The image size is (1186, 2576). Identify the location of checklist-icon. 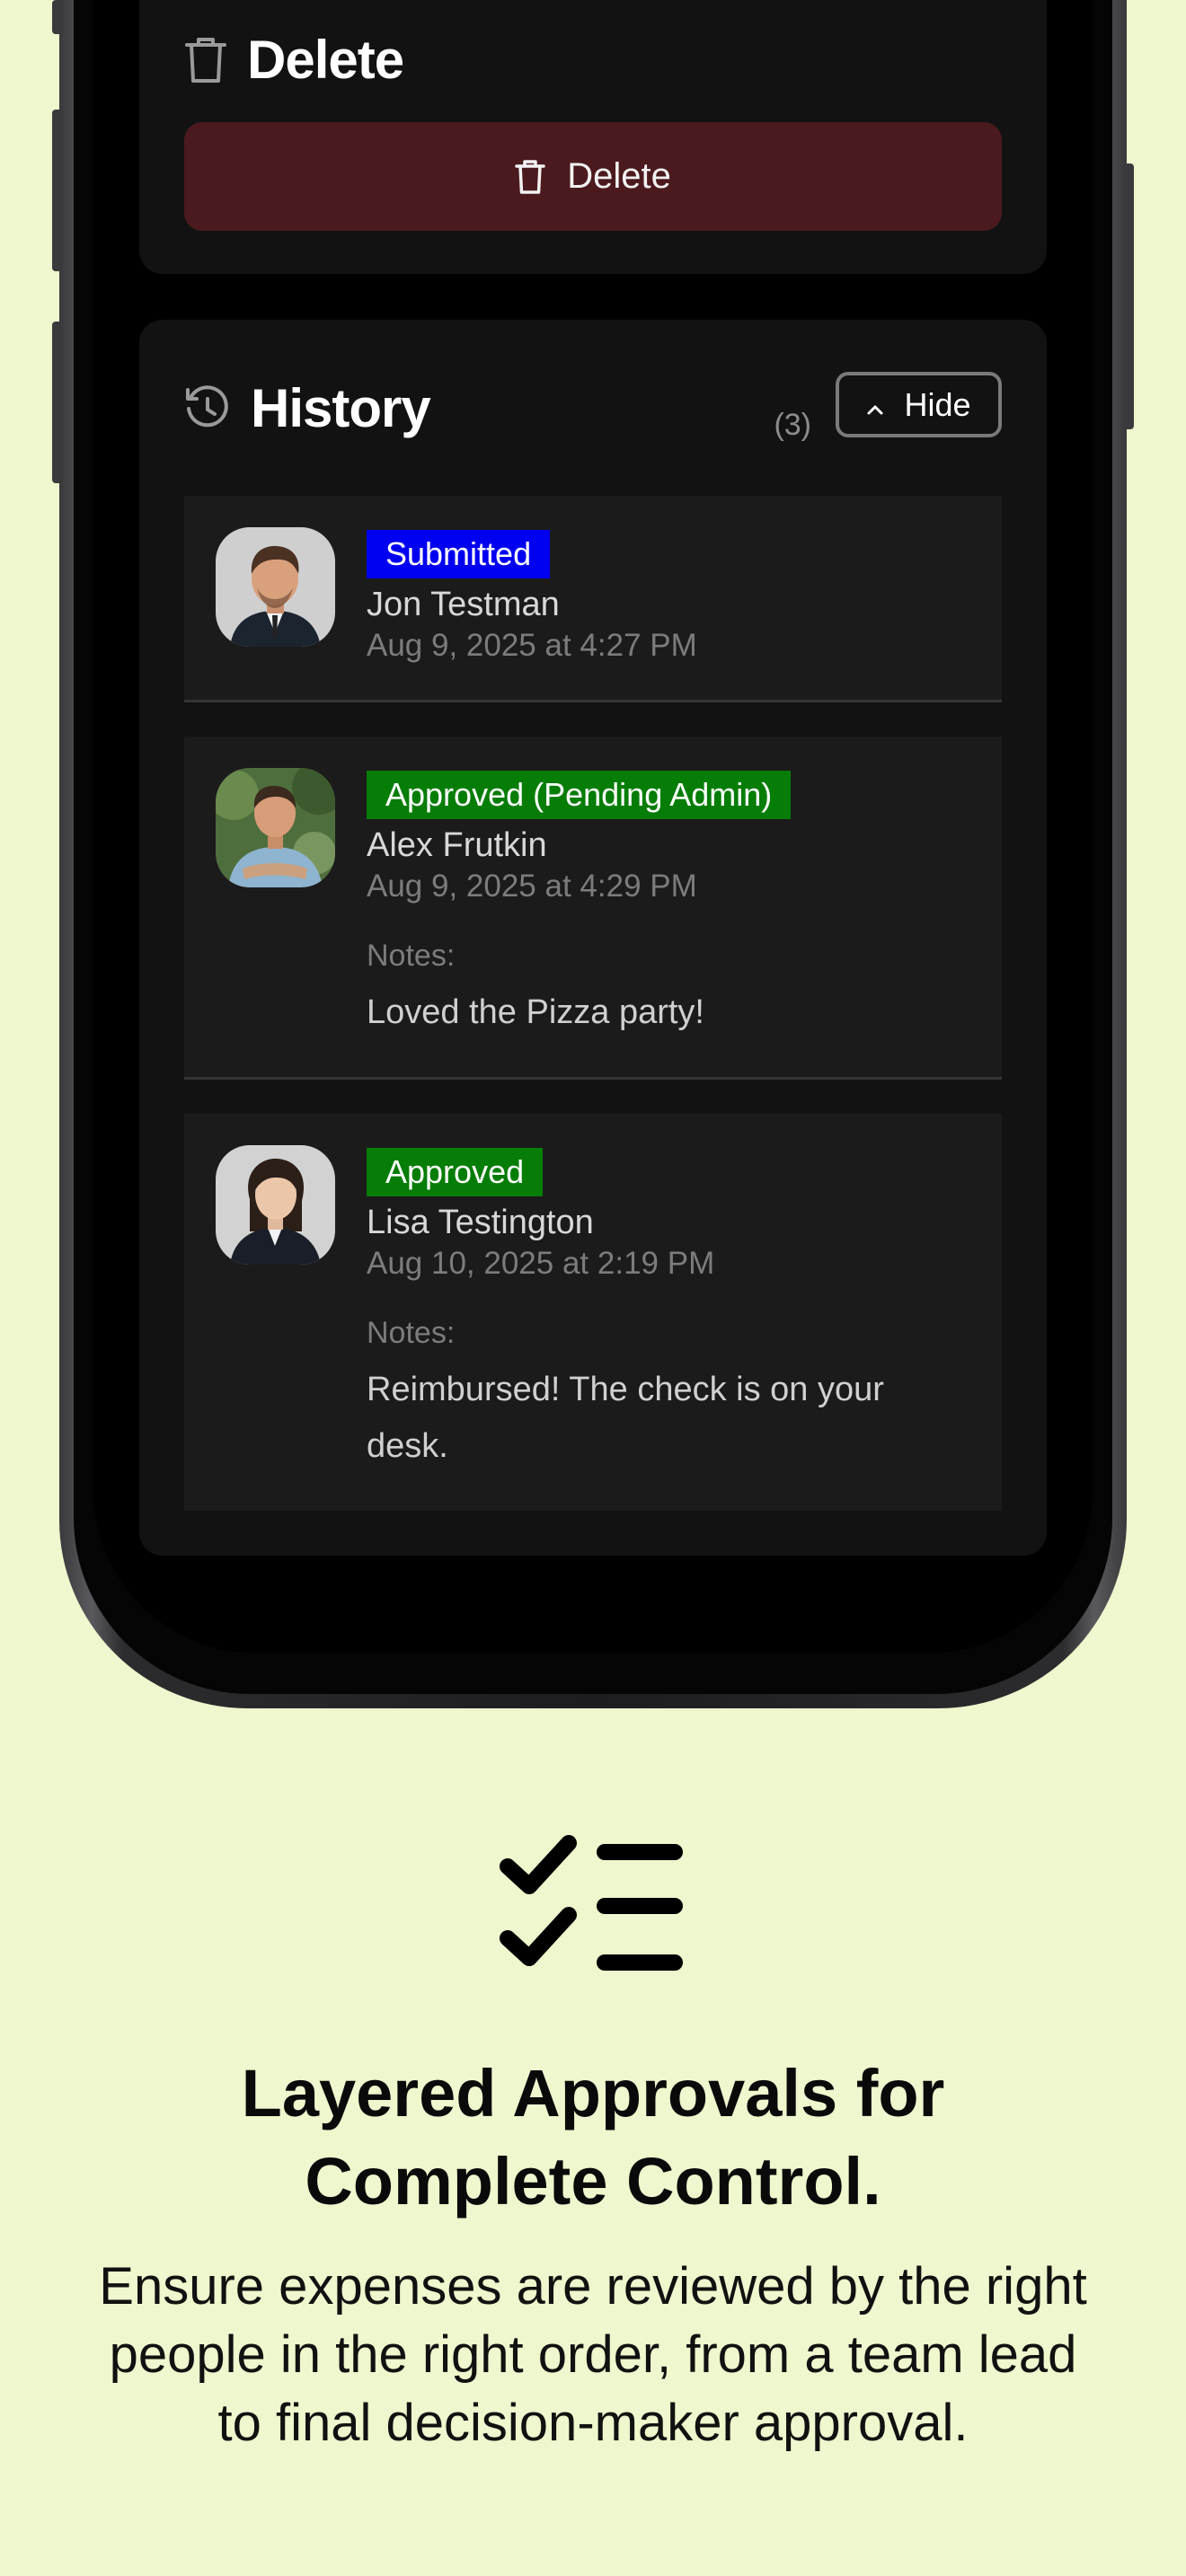
(593, 1908).